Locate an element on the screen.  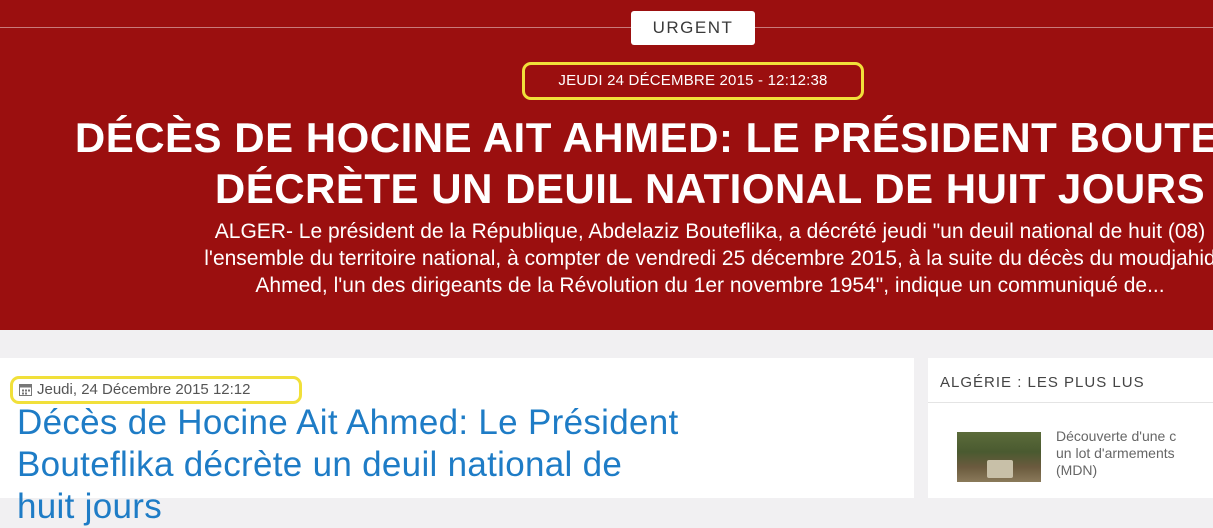
article-date-highlighted: Jeudi, 24 Décembre 2015 12:12 is located at coordinates (156, 390).